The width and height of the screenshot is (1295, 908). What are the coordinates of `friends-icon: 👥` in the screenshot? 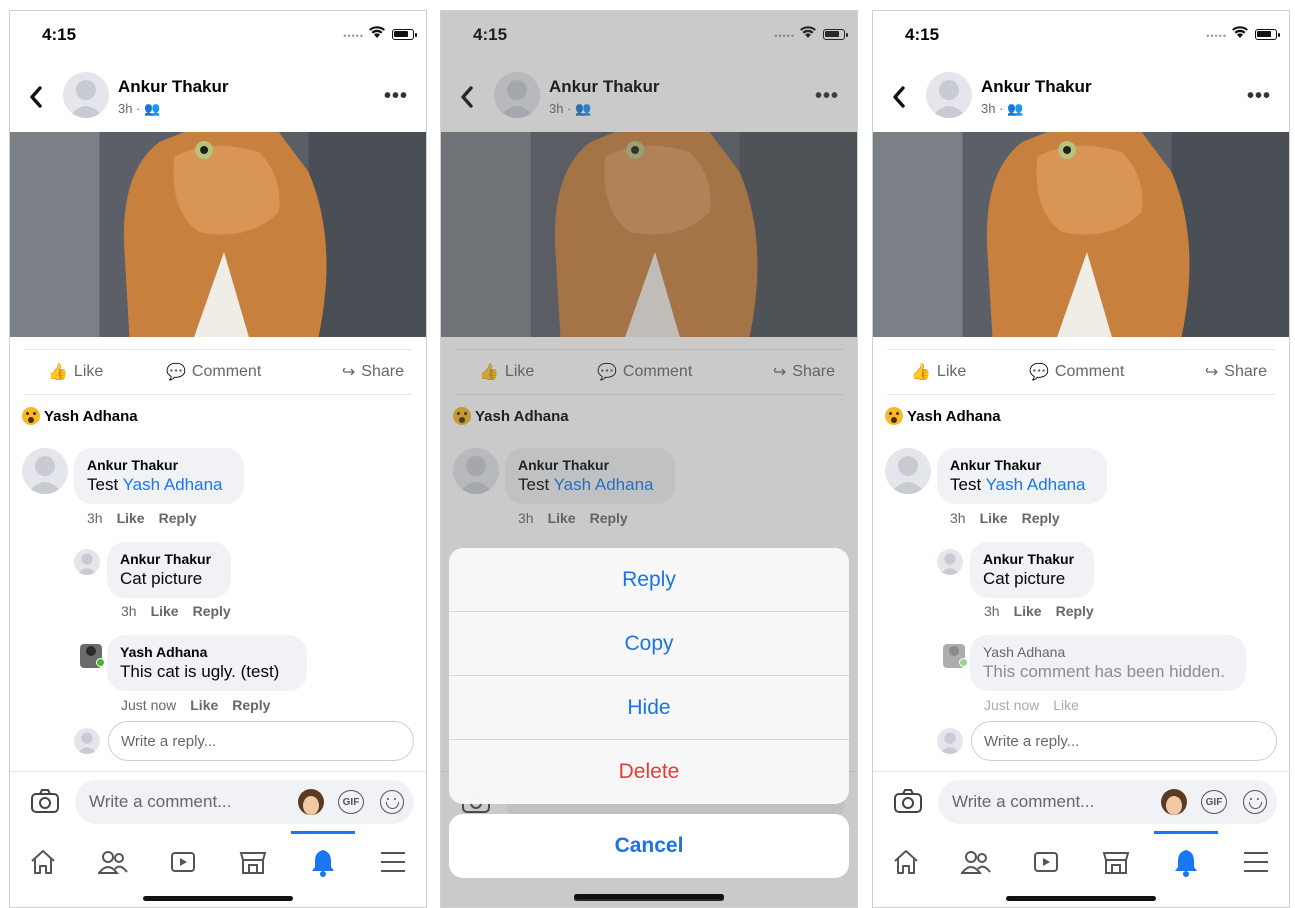 It's located at (1015, 108).